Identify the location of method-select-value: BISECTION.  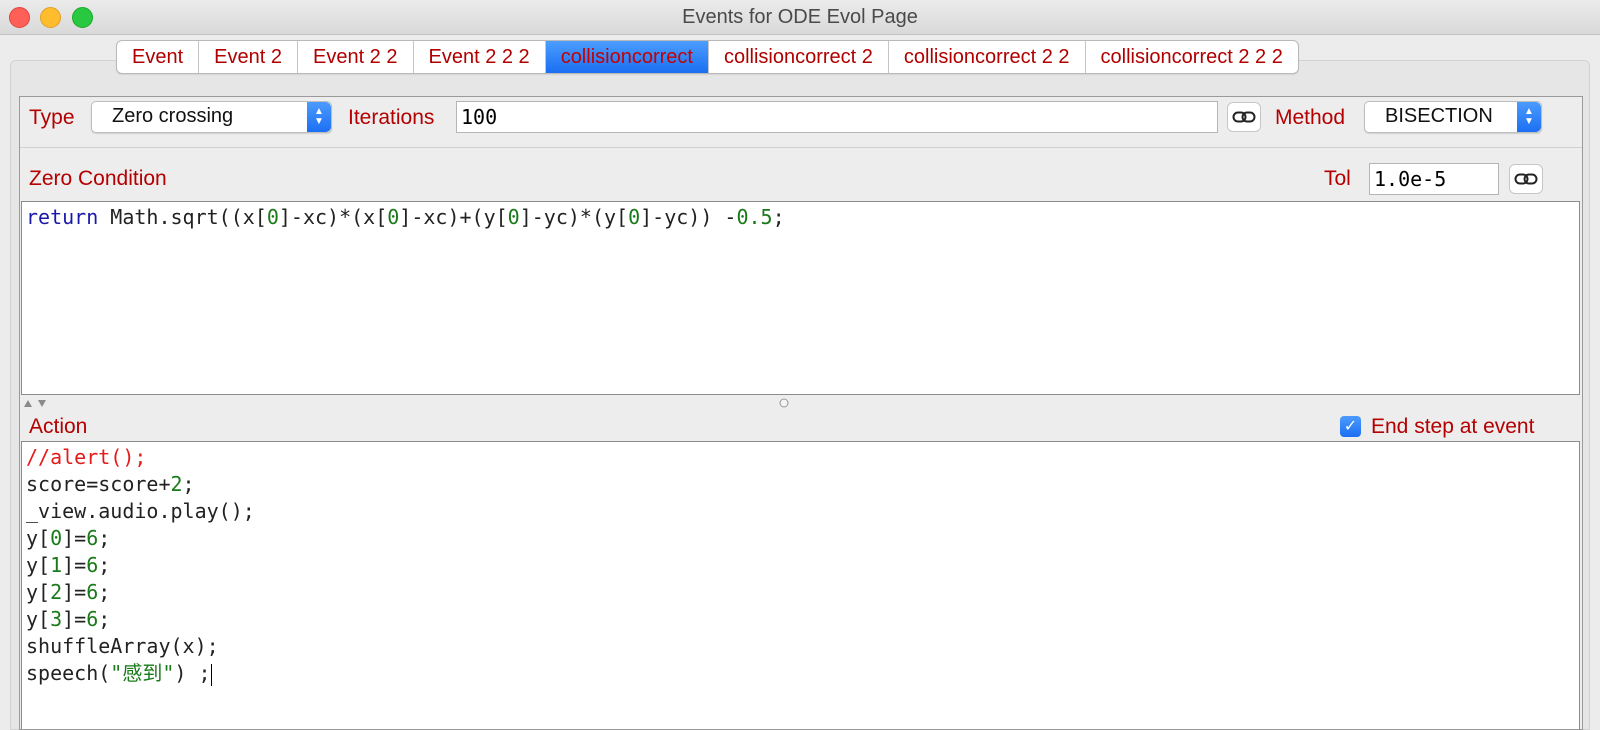
(1439, 116).